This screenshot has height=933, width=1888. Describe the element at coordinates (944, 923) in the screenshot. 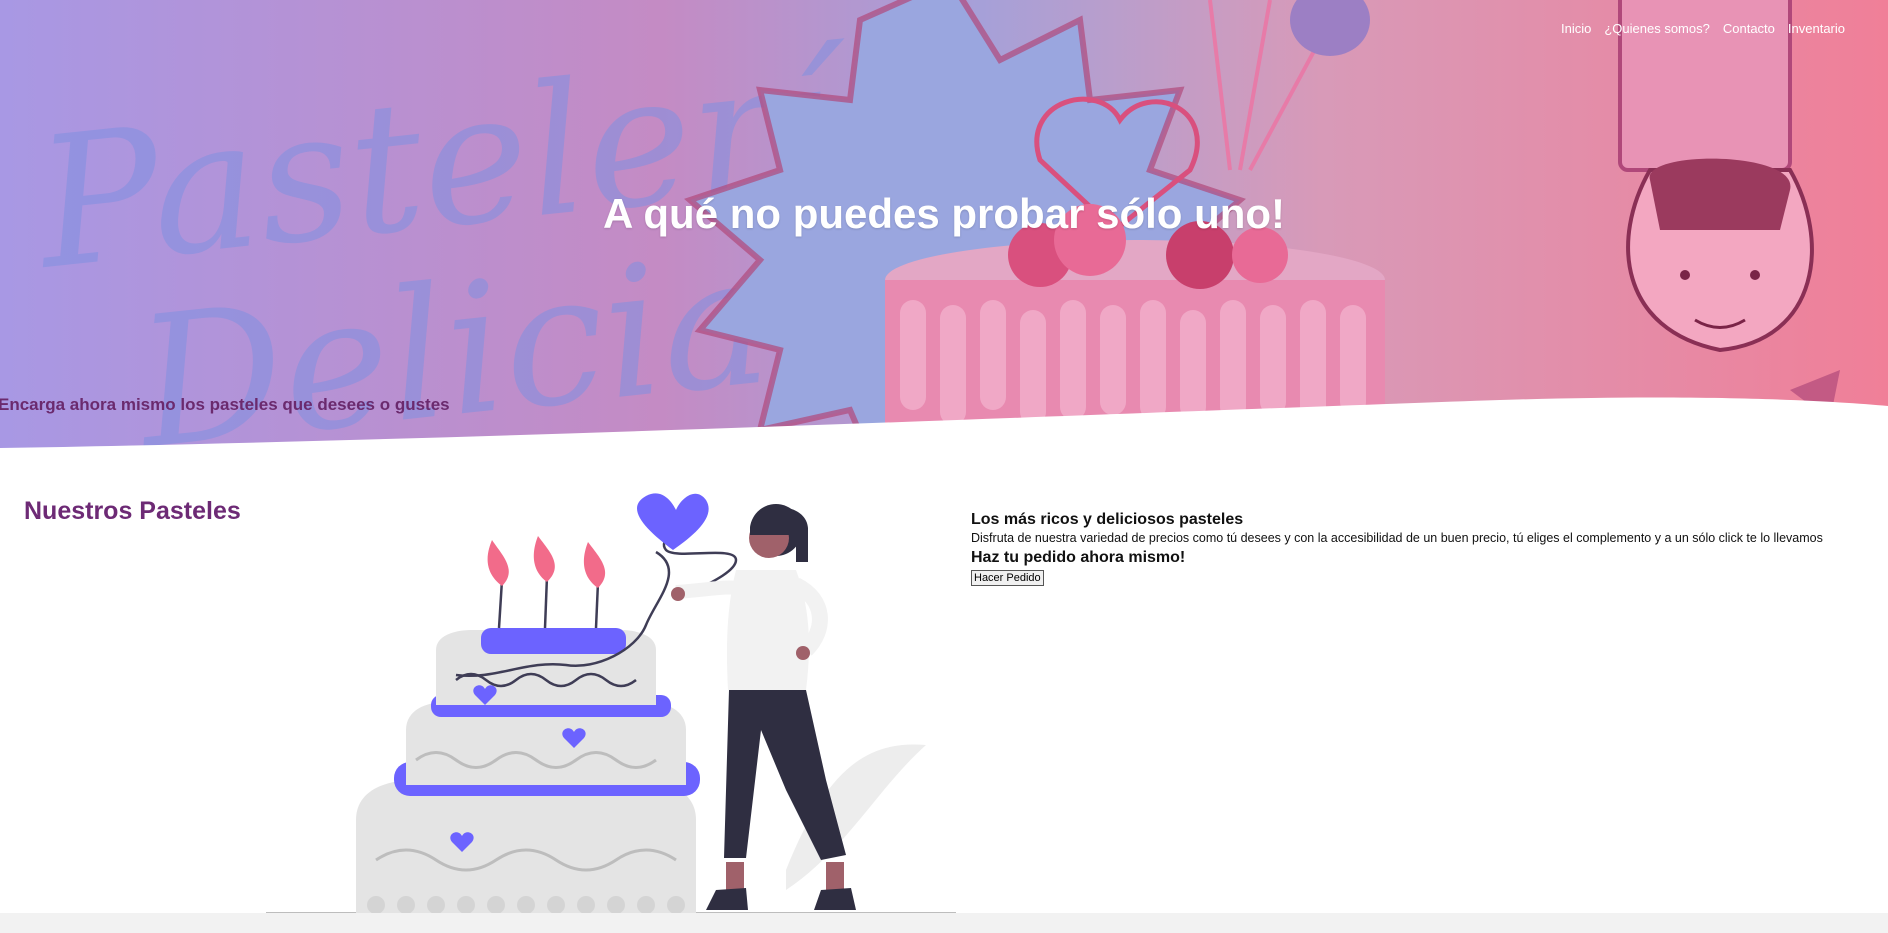

I see `footer-strip` at that location.